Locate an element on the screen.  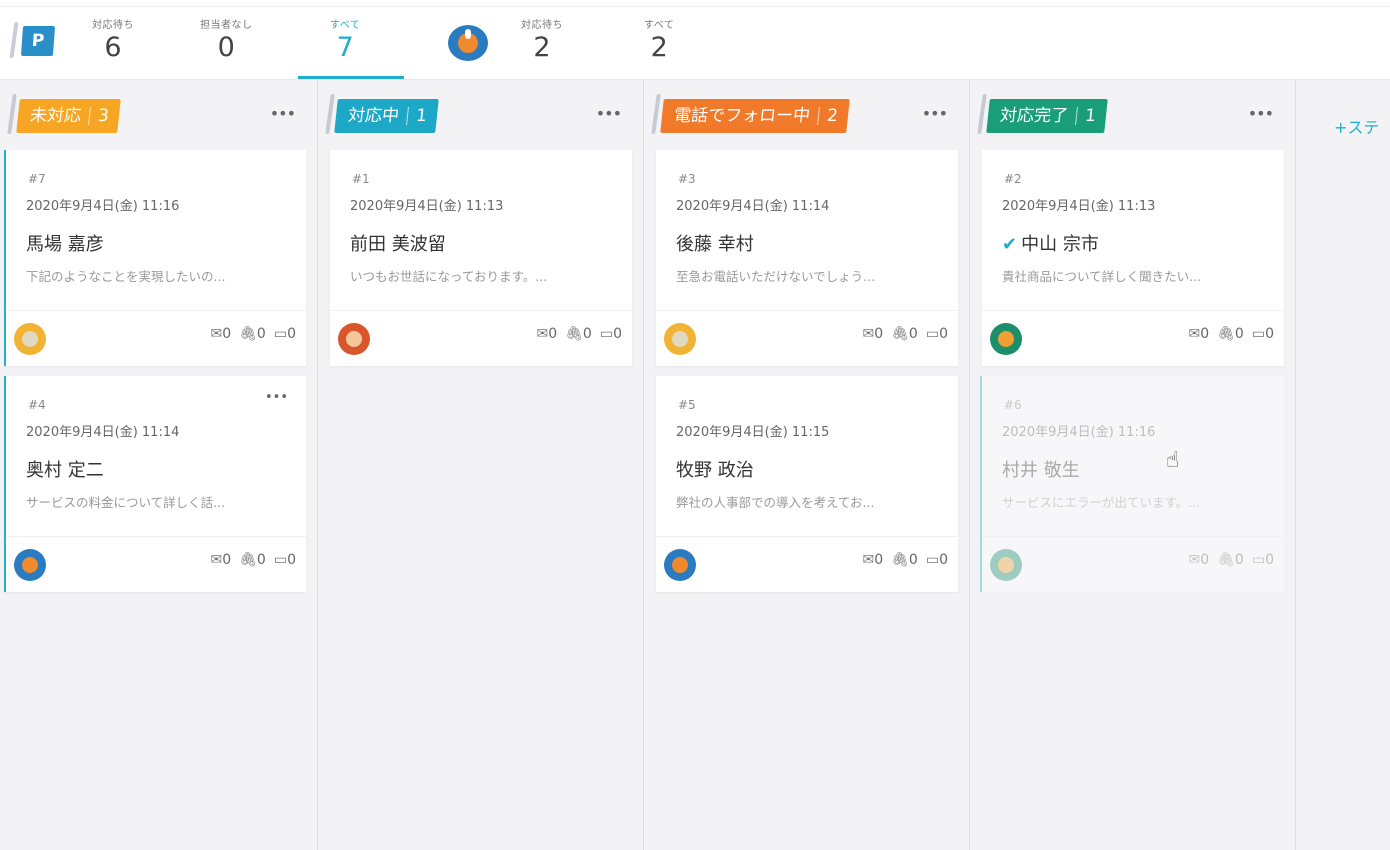
stat-waiting: 対応待ち 6 is located at coordinates (113, 39).